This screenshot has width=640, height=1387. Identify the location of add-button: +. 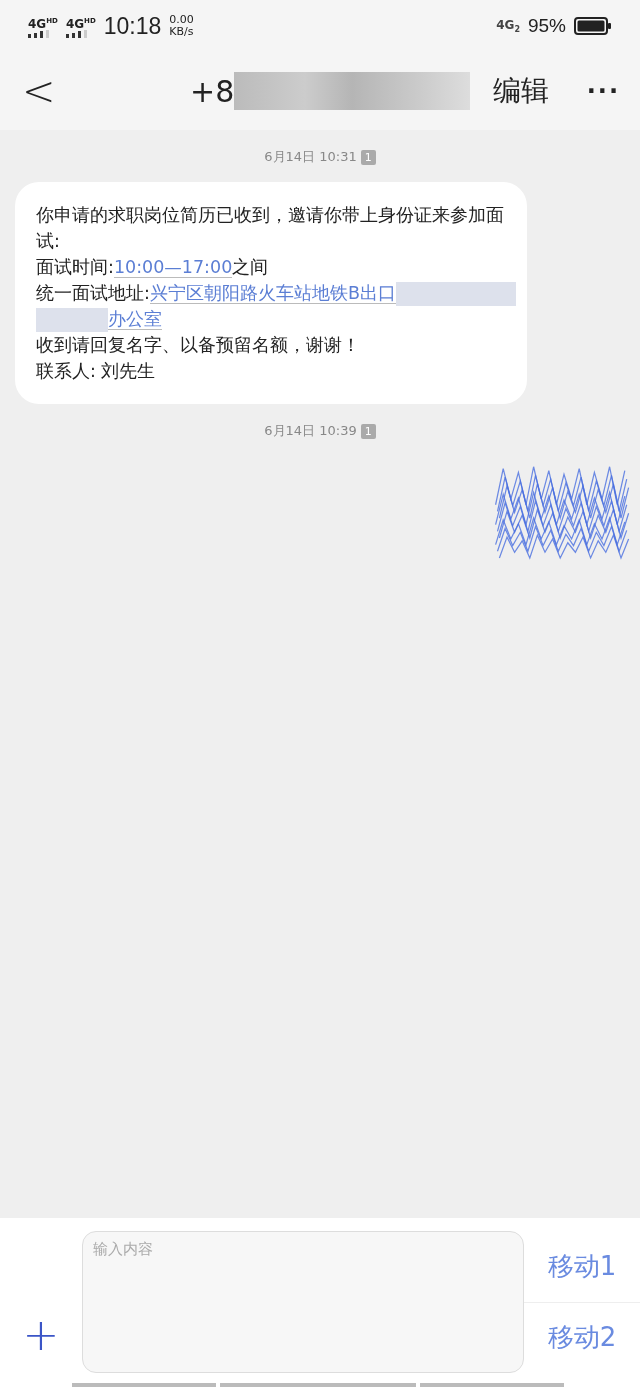
(41, 1335).